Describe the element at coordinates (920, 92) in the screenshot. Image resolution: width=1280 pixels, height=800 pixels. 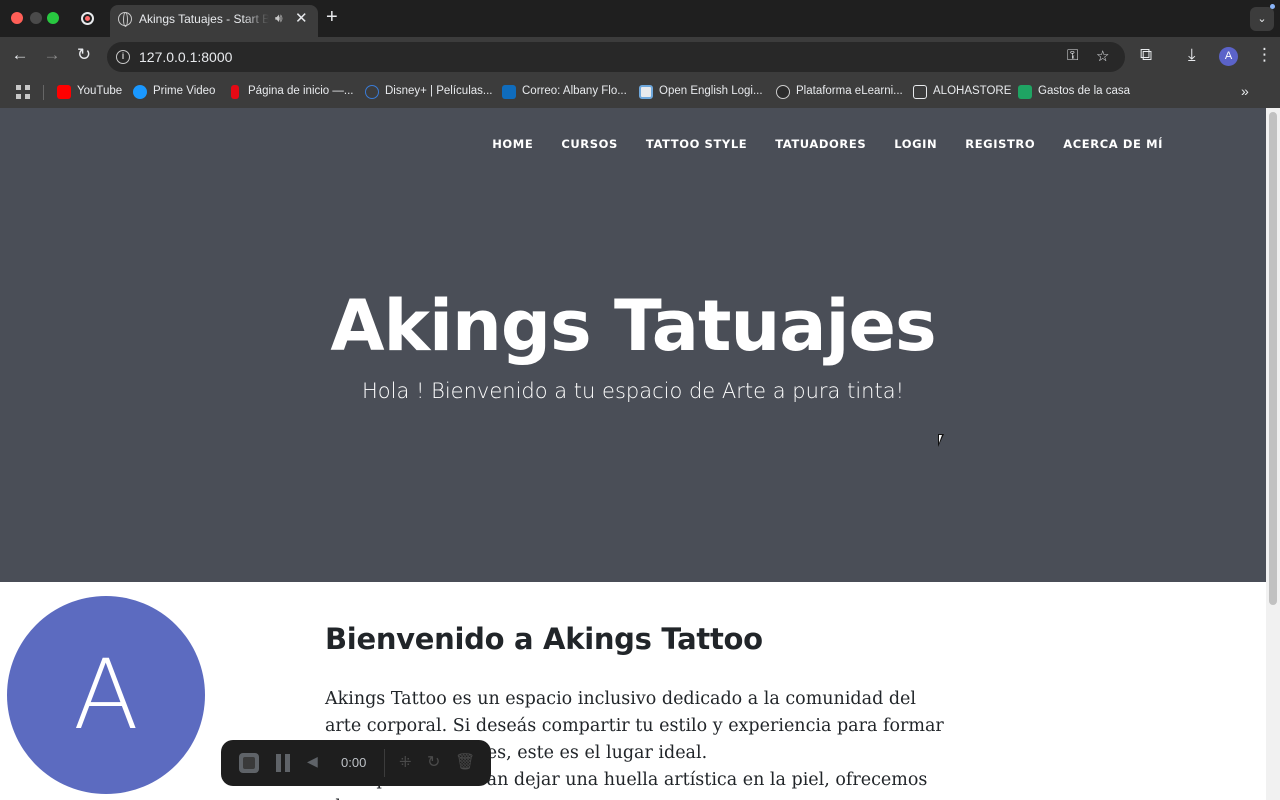
I see `shopping-bag-icon` at that location.